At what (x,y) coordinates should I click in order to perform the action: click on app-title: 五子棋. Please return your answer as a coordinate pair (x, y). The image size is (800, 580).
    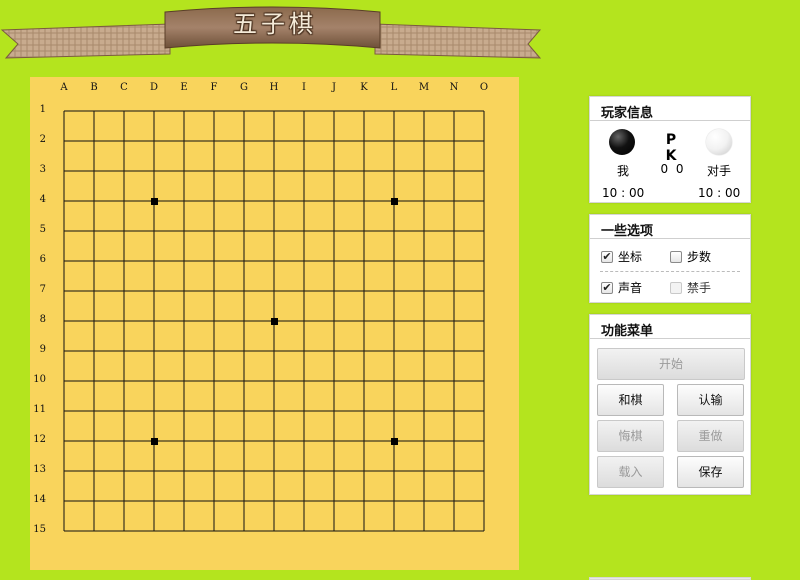
    Looking at the image, I should click on (275, 24).